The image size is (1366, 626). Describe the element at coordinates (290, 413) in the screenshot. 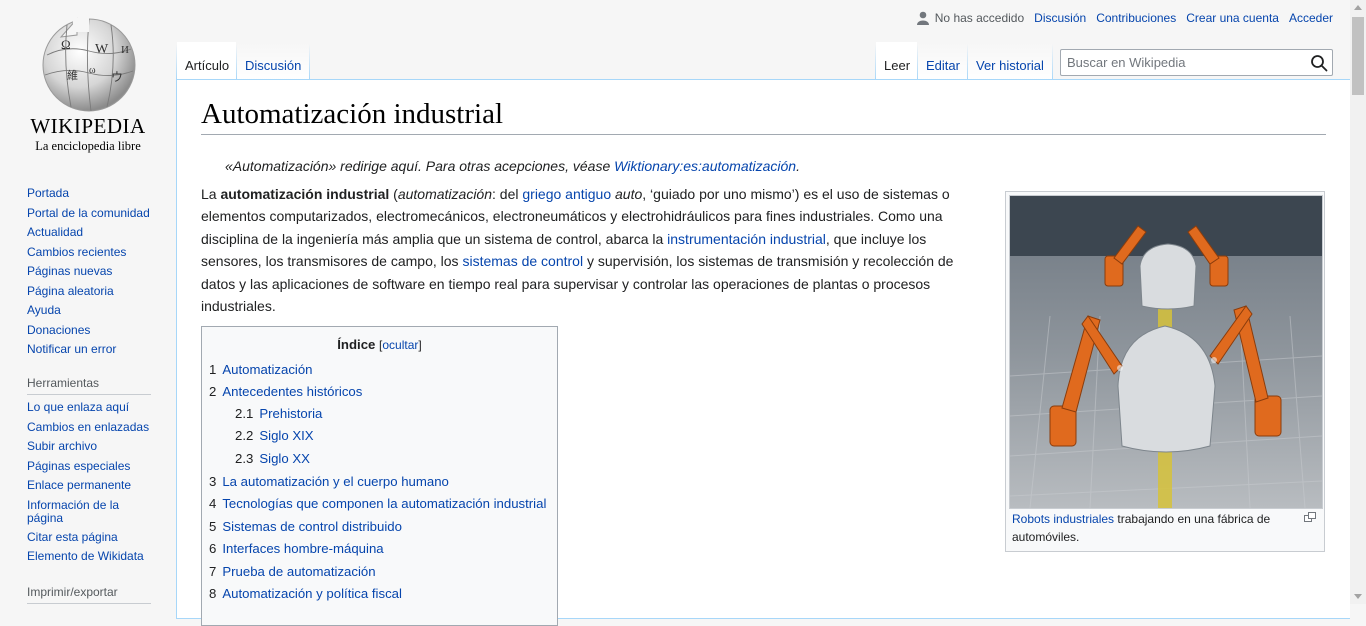

I see `toc-link: Prehistoria` at that location.